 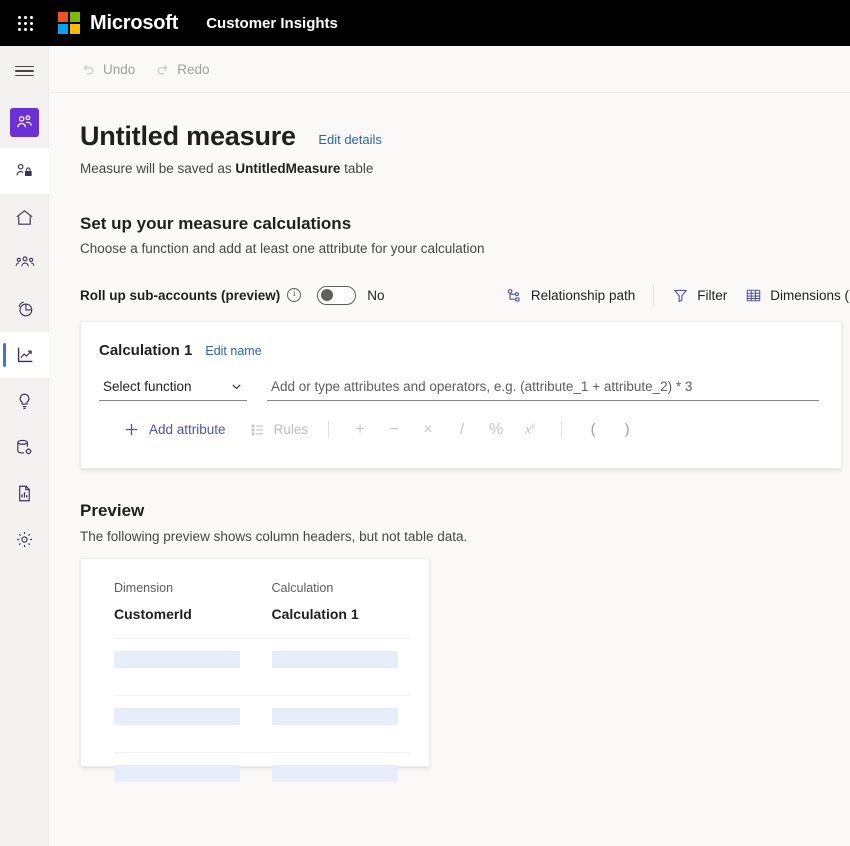 What do you see at coordinates (394, 430) in the screenshot?
I see `operator-minus: −` at bounding box center [394, 430].